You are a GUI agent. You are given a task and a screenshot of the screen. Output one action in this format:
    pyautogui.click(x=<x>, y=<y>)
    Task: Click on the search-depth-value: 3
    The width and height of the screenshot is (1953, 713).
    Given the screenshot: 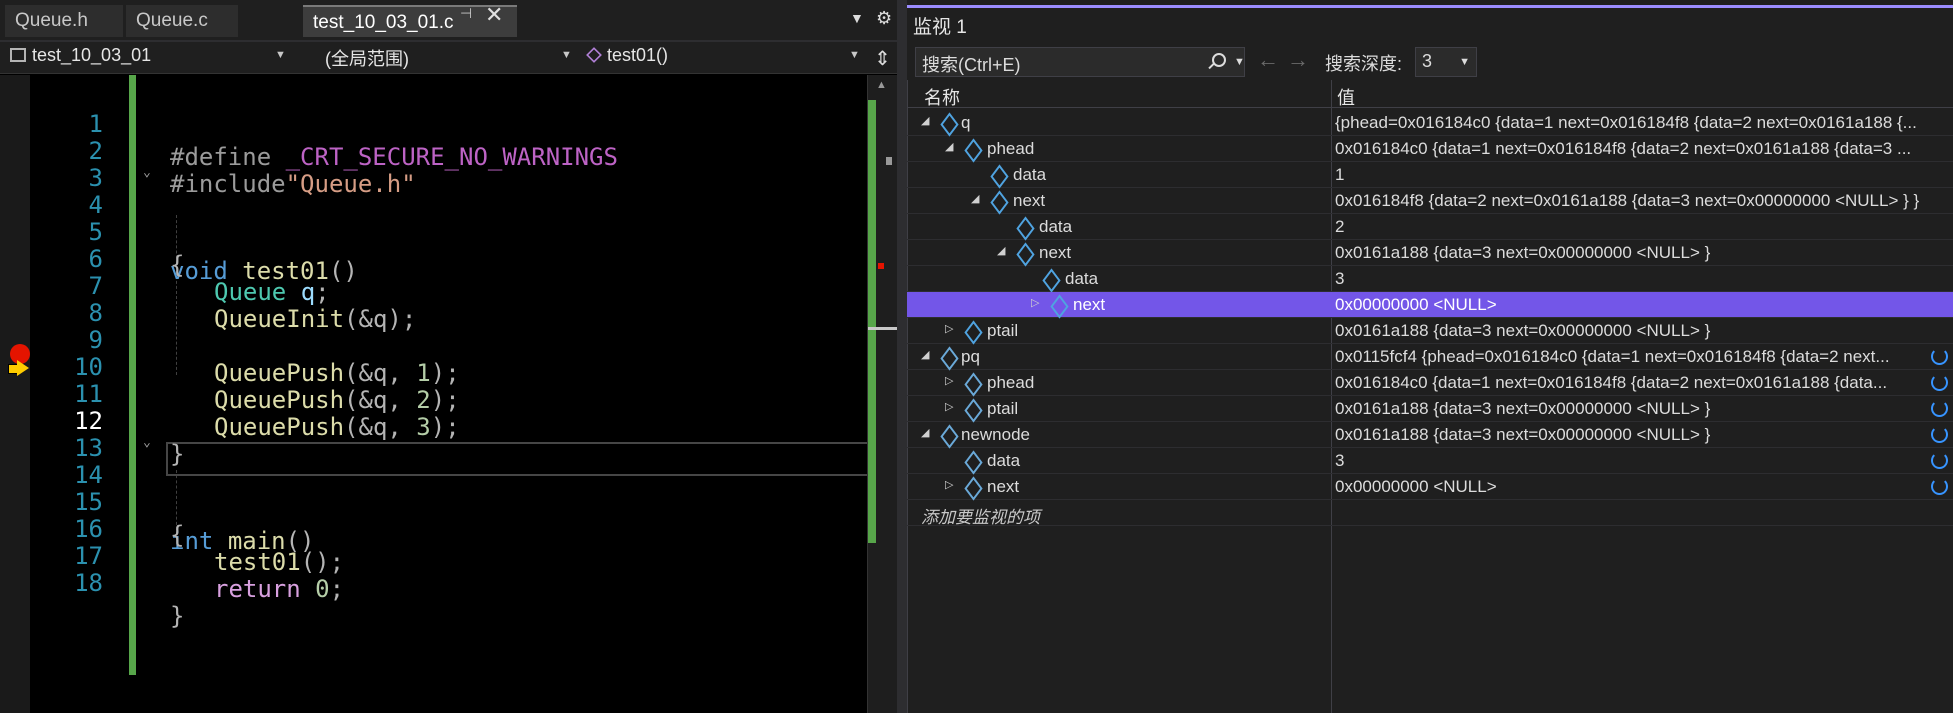 What is the action you would take?
    pyautogui.click(x=1427, y=61)
    